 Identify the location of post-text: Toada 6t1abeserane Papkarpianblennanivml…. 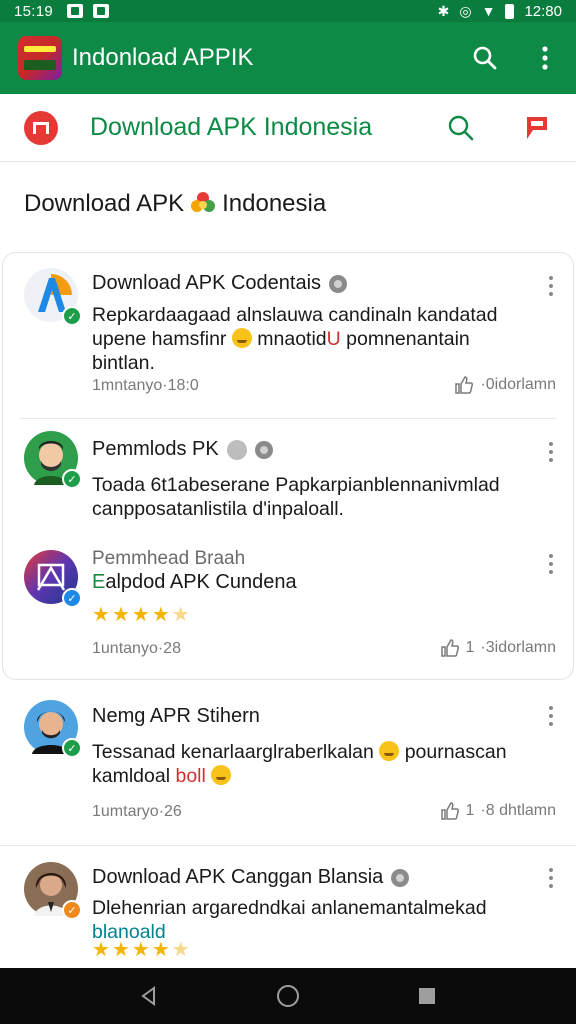
(296, 497).